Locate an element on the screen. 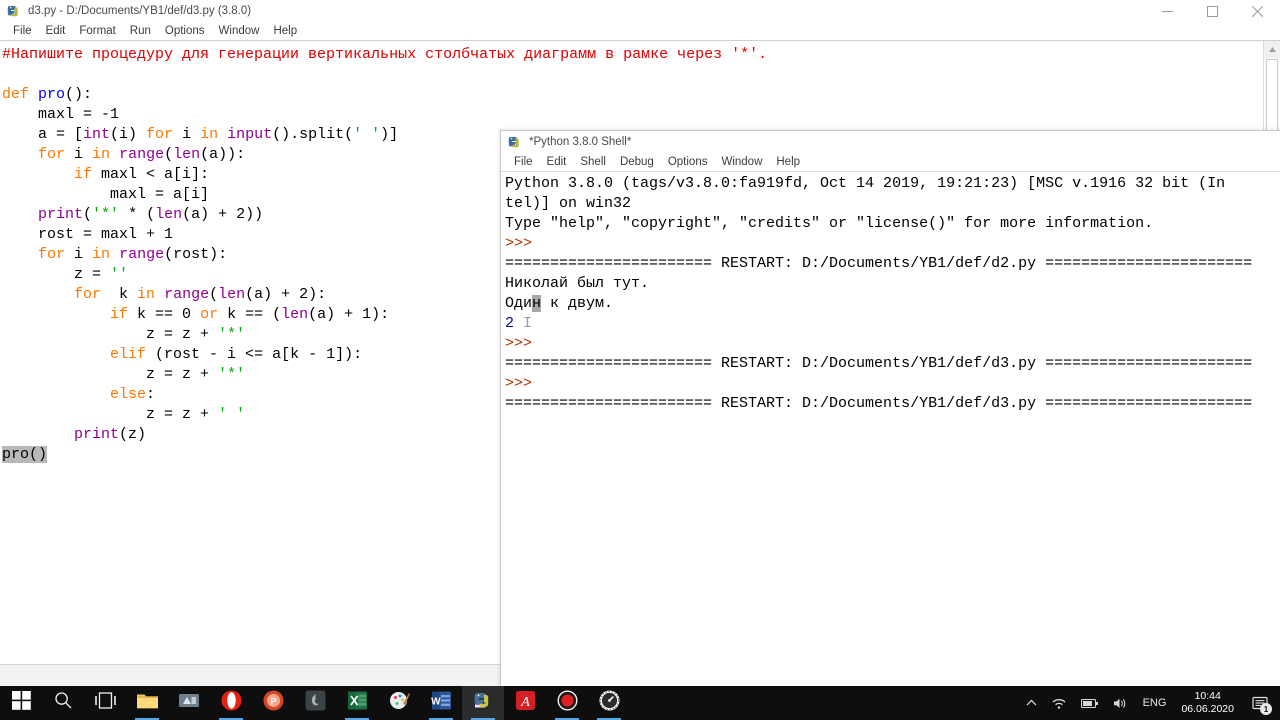  editor-menu-item-run: Run is located at coordinates (140, 31).